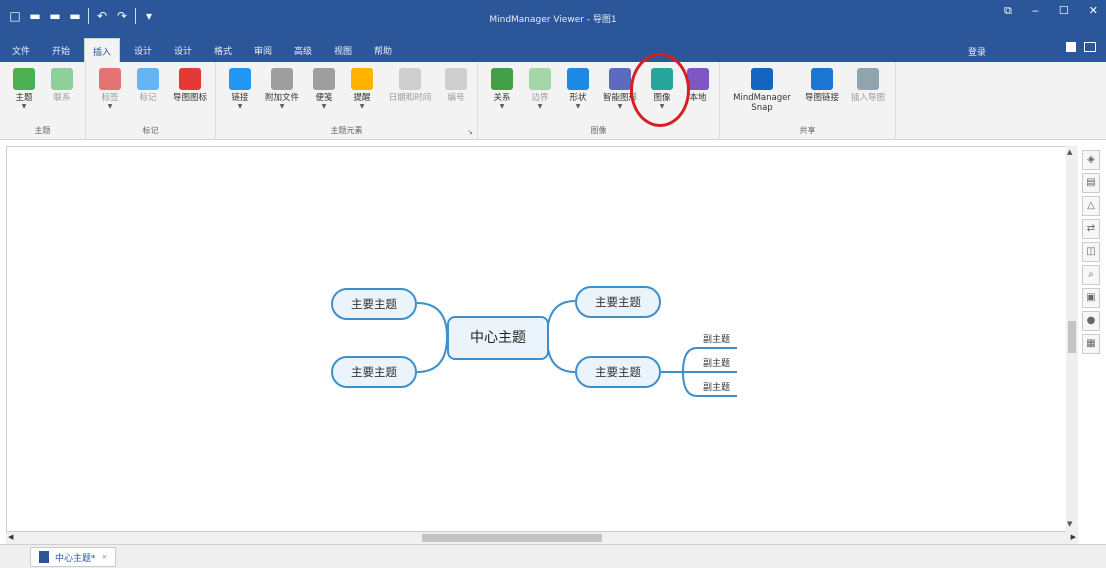 This screenshot has height=568, width=1106. What do you see at coordinates (343, 50) in the screenshot?
I see `tab-view: 视图` at bounding box center [343, 50].